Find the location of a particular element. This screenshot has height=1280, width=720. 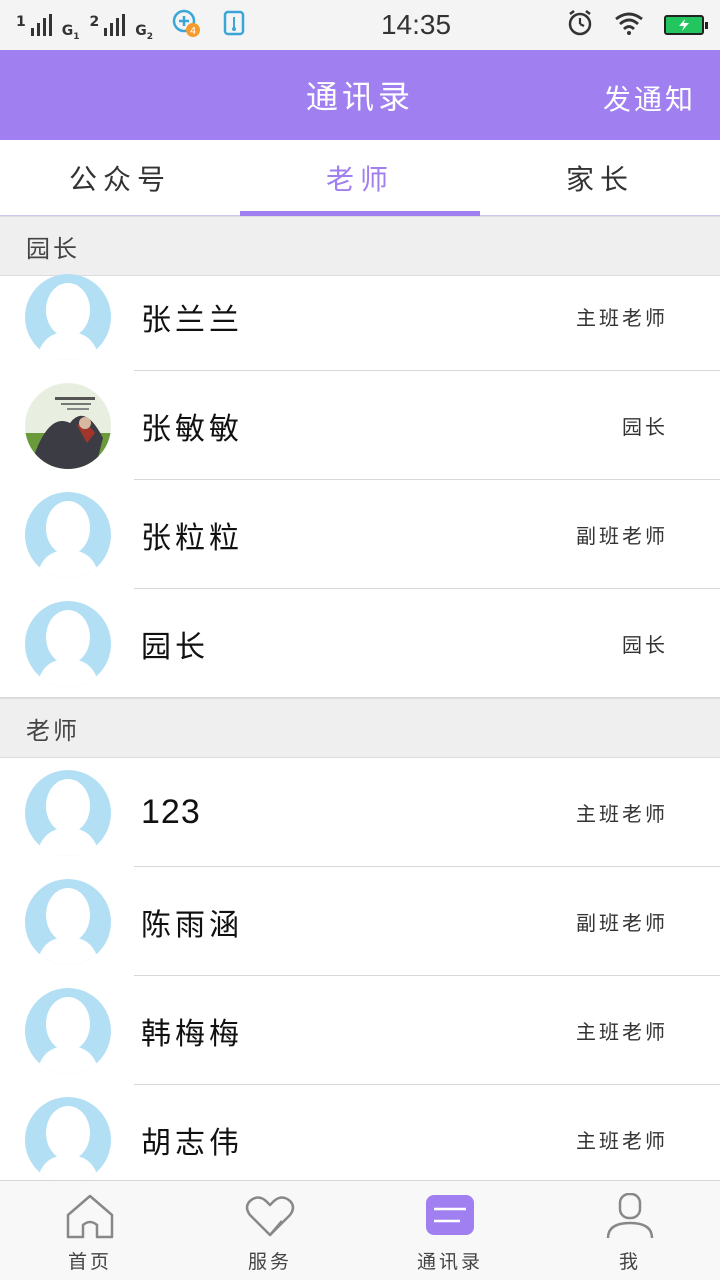

sim2-signal: 2 is located at coordinates (108, 25).